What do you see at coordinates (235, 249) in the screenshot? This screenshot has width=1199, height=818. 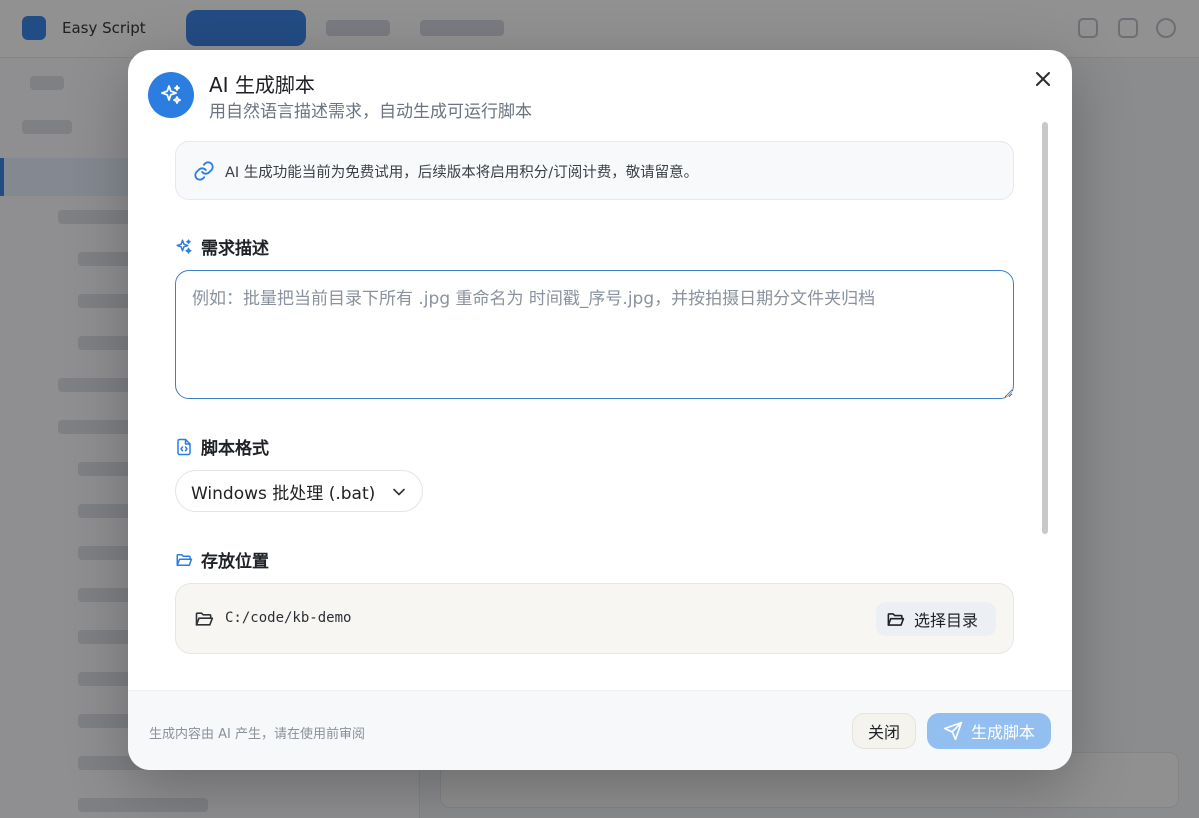 I see `requirement-label-text: 需求描述` at bounding box center [235, 249].